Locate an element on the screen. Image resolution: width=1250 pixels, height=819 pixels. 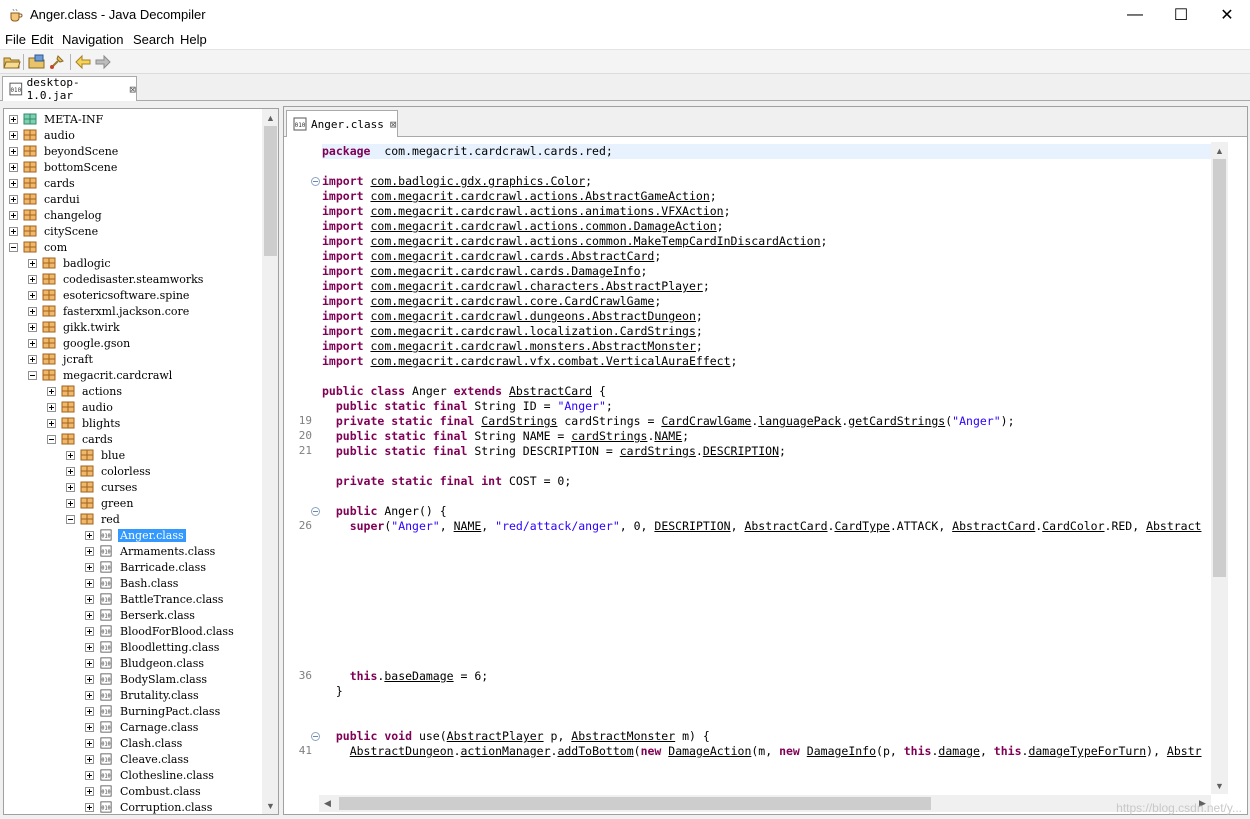
forward-arrow-icon is located at coordinates (103, 62).